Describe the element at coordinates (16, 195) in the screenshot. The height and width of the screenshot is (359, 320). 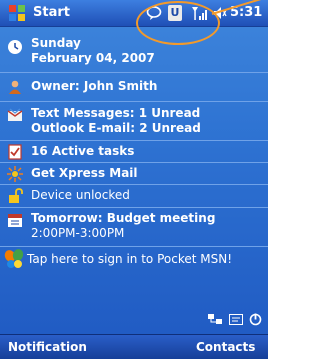
I see `unlock-icon` at that location.